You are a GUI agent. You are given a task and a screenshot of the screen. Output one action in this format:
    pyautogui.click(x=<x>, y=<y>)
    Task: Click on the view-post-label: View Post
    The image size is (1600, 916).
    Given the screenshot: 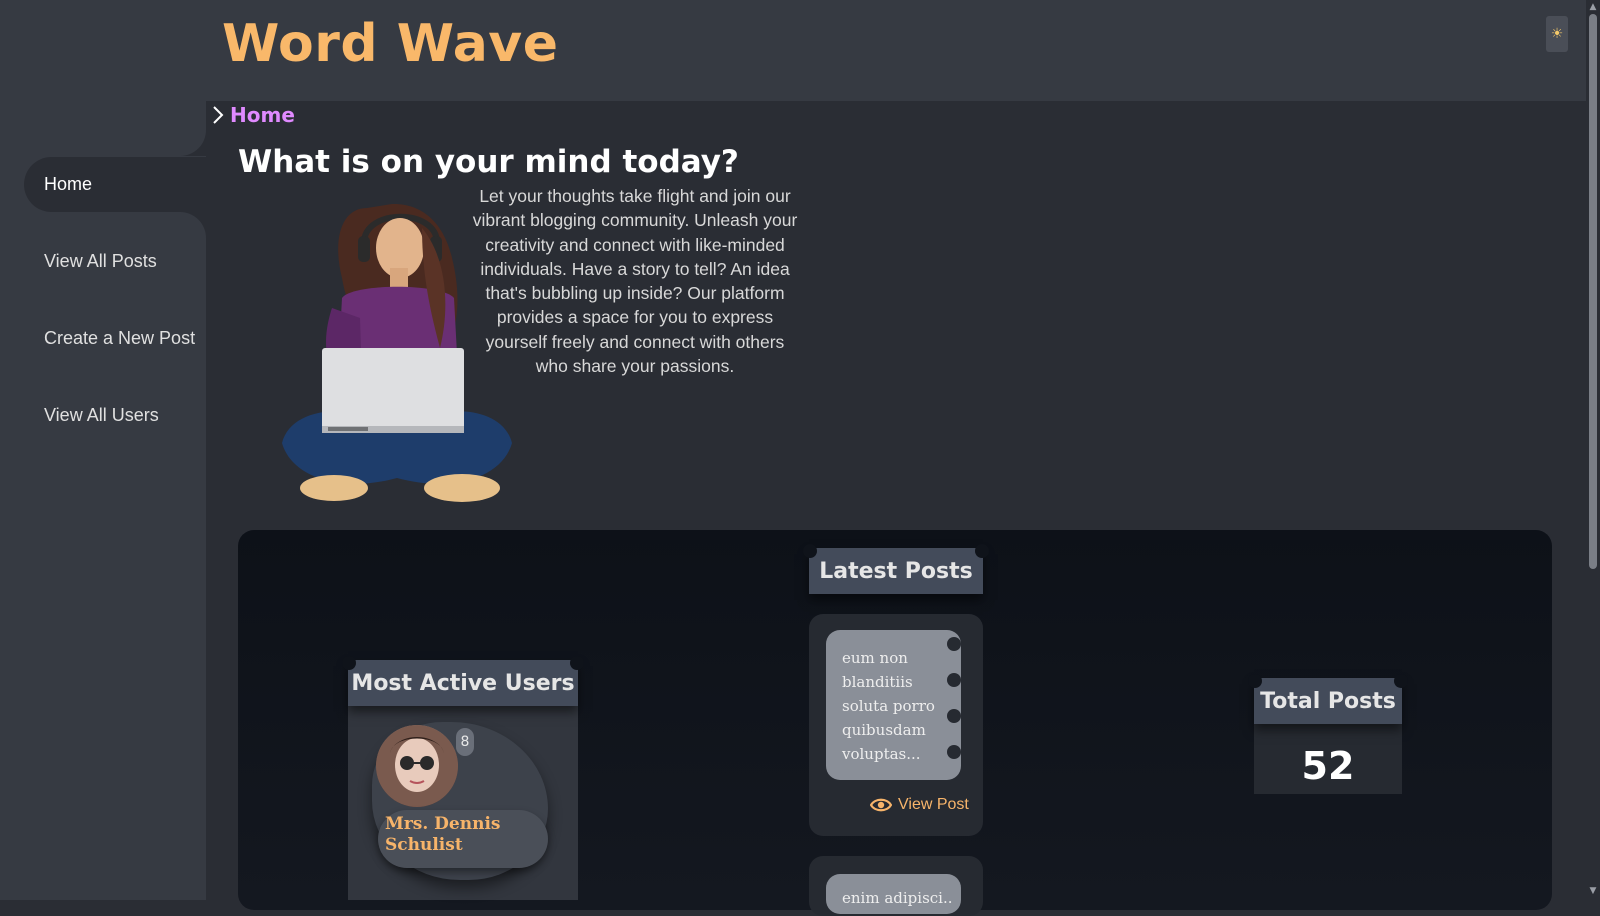 What is the action you would take?
    pyautogui.click(x=933, y=804)
    